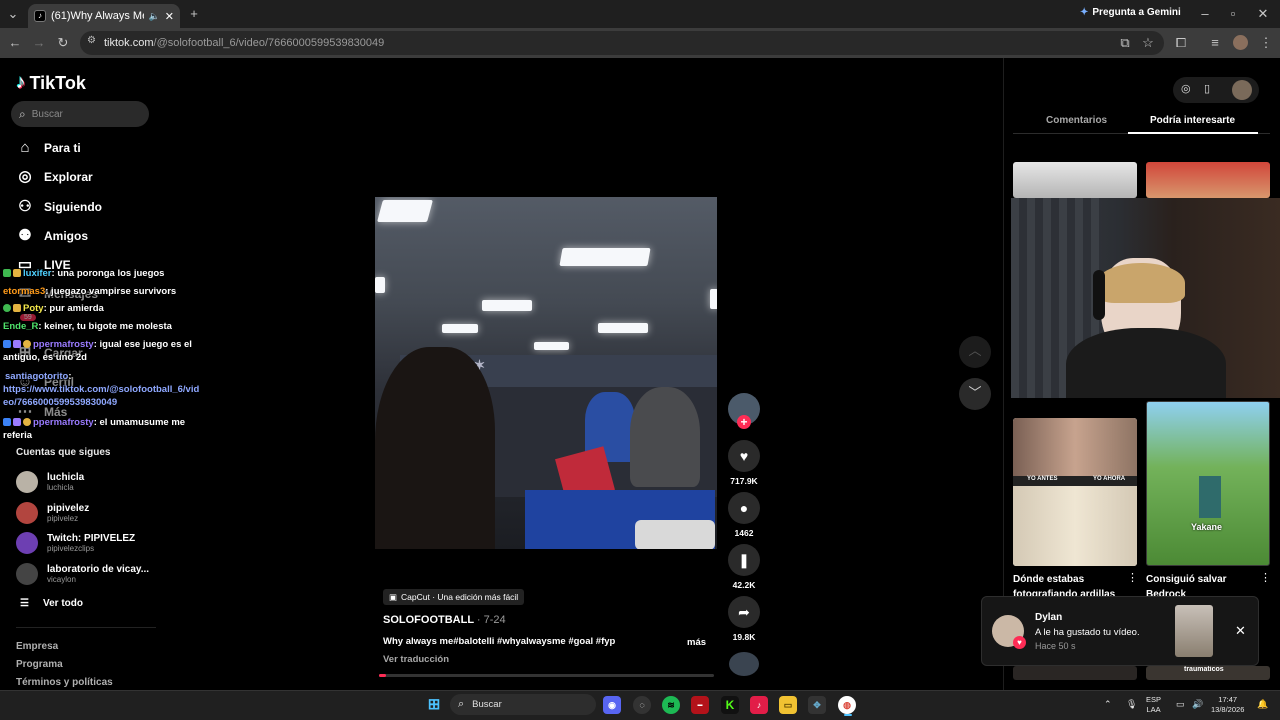 This screenshot has width=1280, height=720. I want to click on reload-icon: ↻, so click(63, 43).